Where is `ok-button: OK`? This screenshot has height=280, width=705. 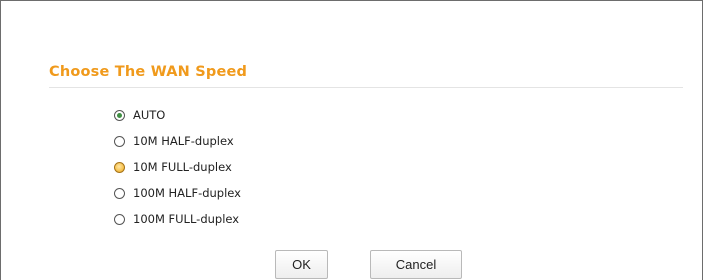
ok-button: OK is located at coordinates (301, 264).